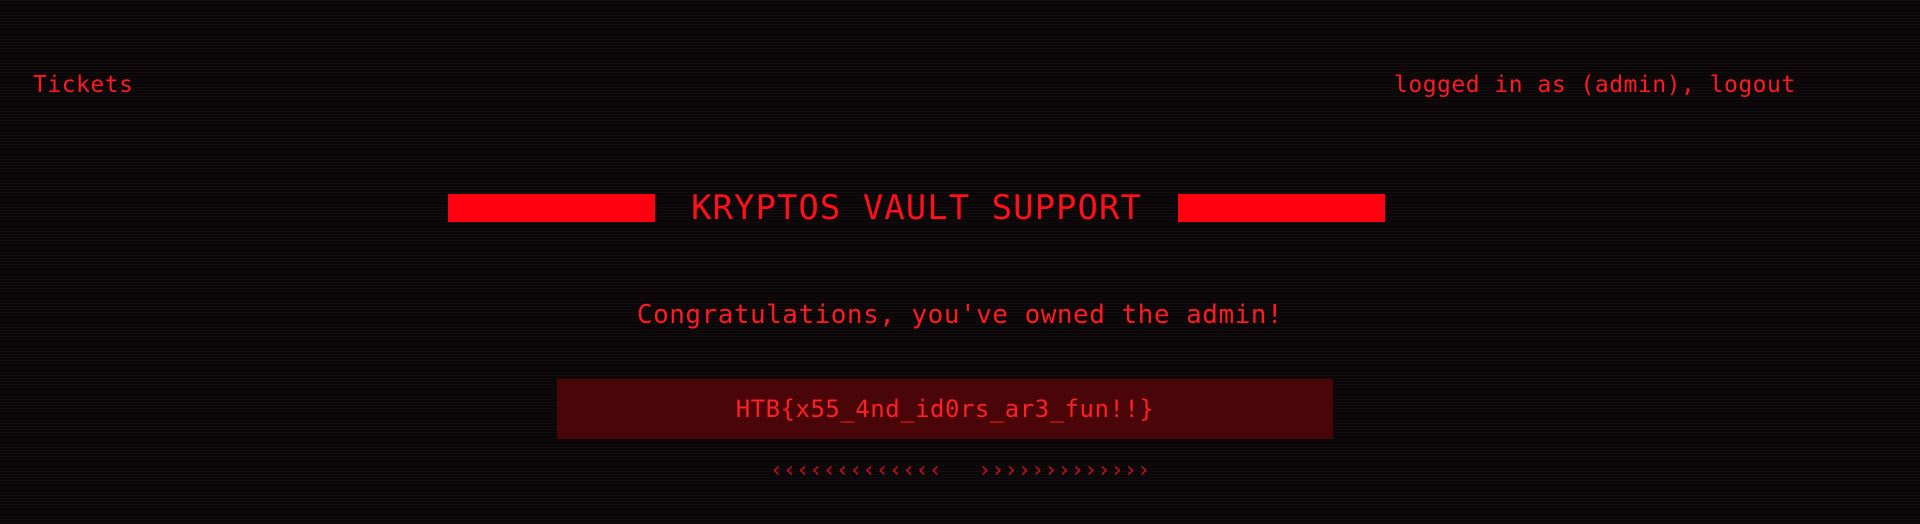  Describe the element at coordinates (1281, 208) in the screenshot. I see `title-decor-bar-right` at that location.